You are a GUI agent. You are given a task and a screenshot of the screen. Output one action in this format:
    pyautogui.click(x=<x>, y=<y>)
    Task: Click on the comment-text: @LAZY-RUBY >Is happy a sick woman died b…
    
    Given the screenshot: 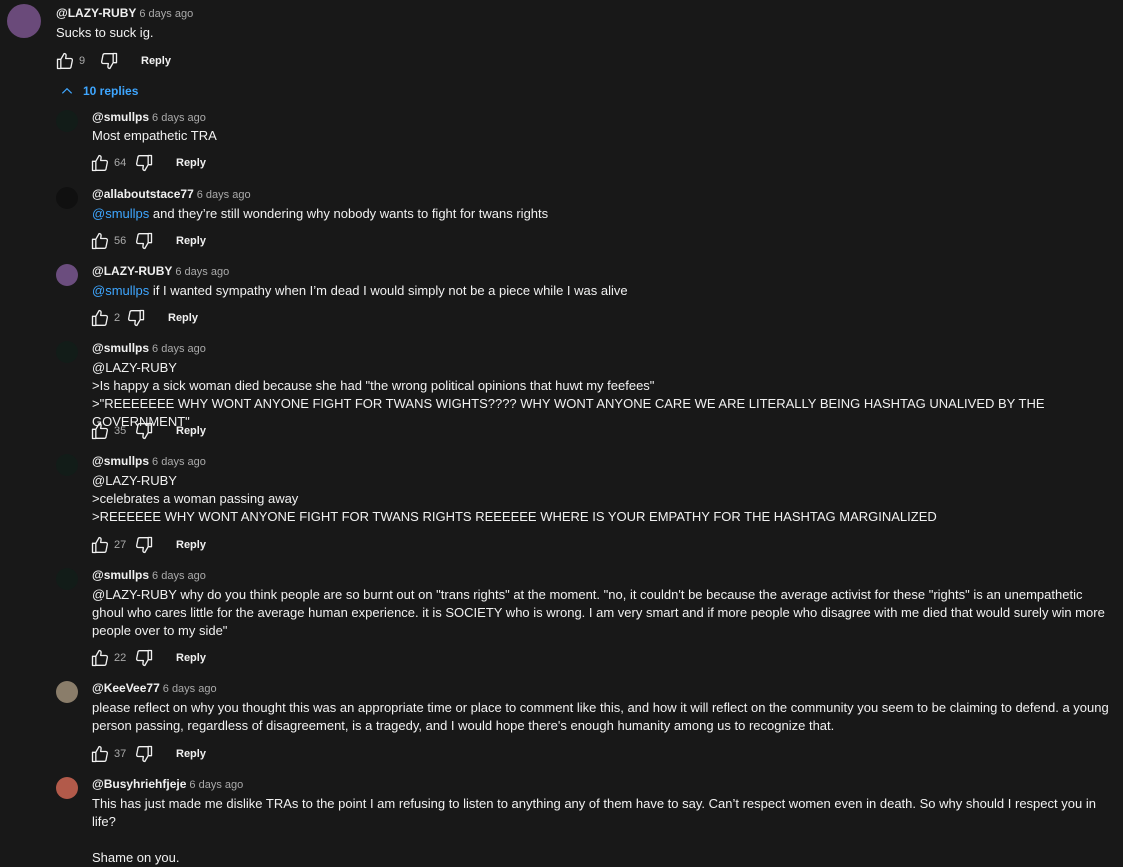 What is the action you would take?
    pyautogui.click(x=568, y=394)
    